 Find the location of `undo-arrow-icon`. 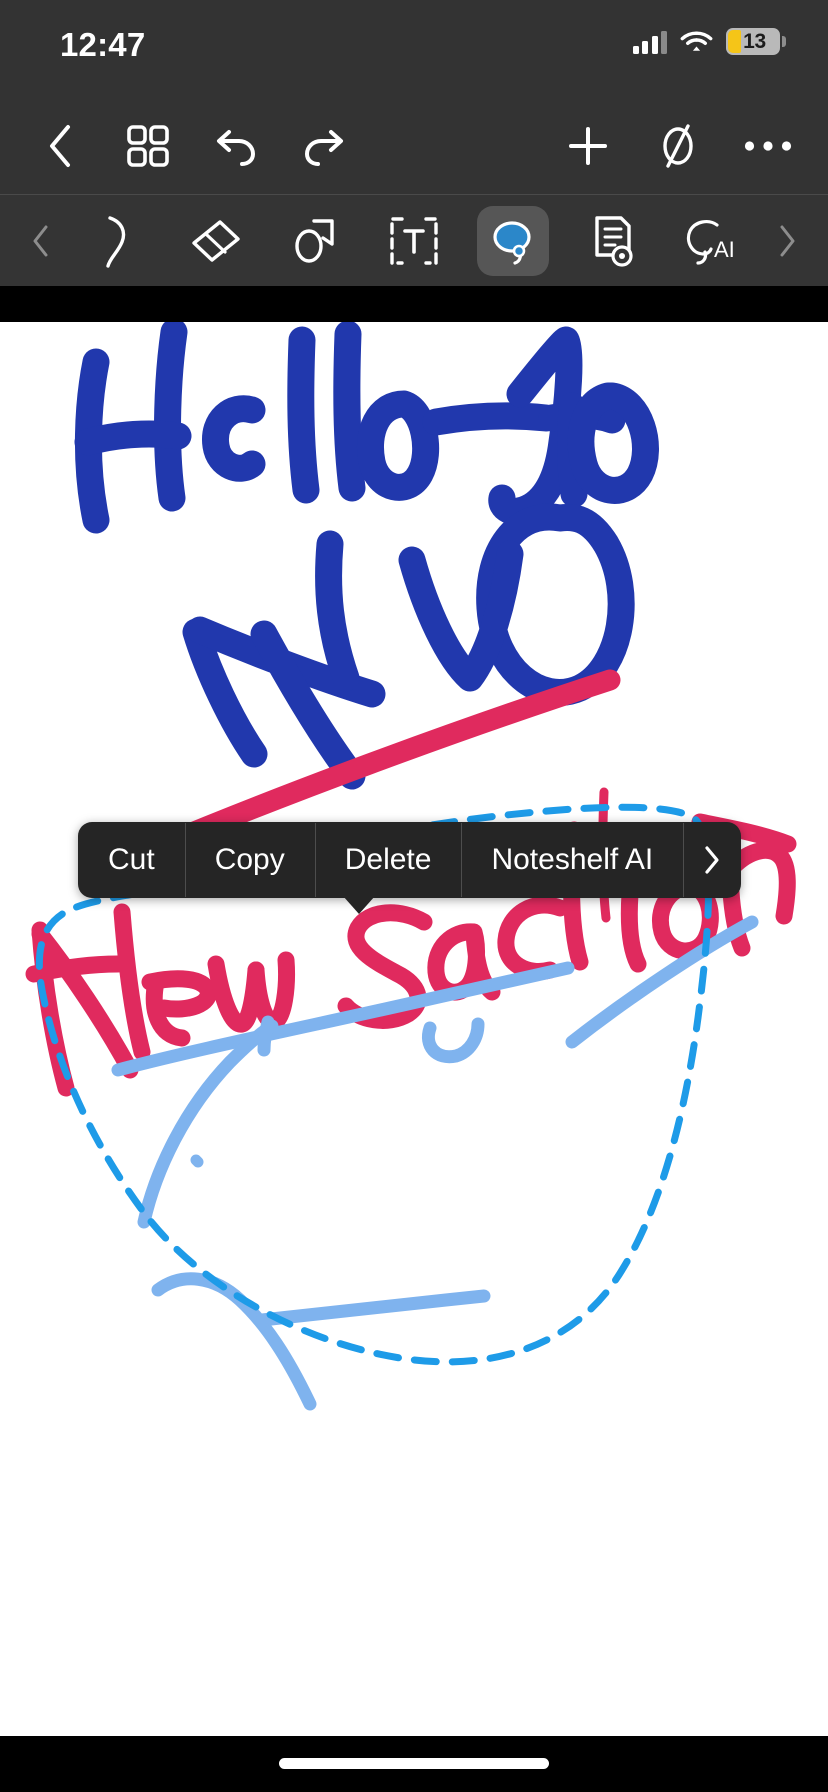

undo-arrow-icon is located at coordinates (236, 148).